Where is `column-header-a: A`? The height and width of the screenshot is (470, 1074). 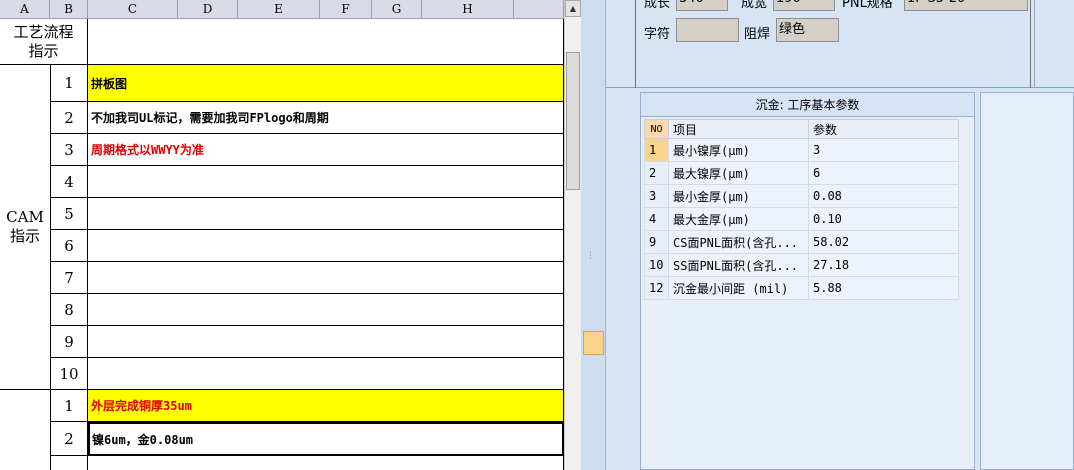 column-header-a: A is located at coordinates (25, 9).